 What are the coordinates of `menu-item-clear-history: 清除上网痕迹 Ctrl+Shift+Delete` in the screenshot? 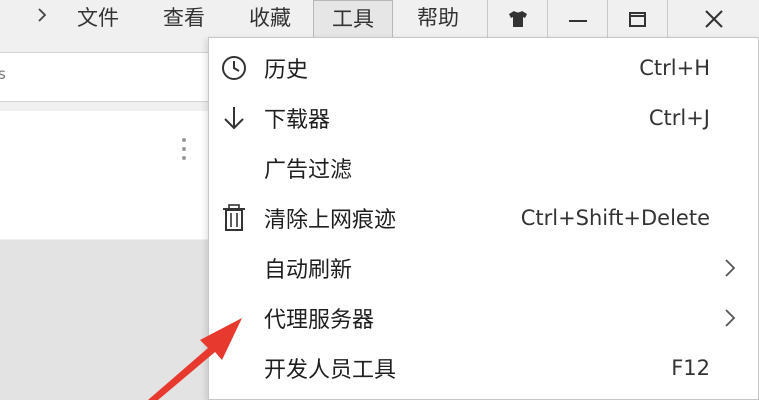 It's located at (483, 218).